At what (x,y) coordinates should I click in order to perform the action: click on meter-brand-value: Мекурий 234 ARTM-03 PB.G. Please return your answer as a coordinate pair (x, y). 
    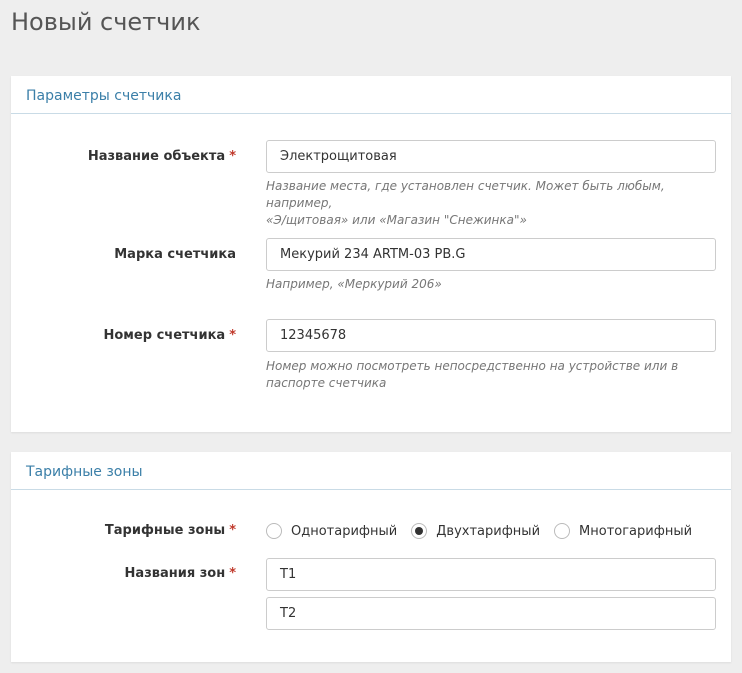
    Looking at the image, I should click on (373, 254).